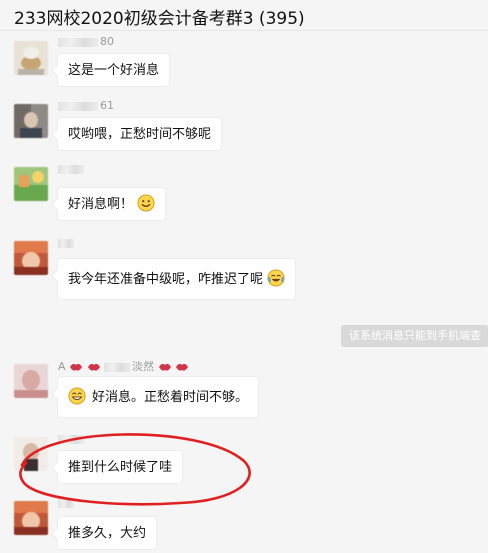 The width and height of the screenshot is (488, 553). What do you see at coordinates (166, 279) in the screenshot?
I see `message-text: 我今年还准备中级呢，咋推迟了呢` at bounding box center [166, 279].